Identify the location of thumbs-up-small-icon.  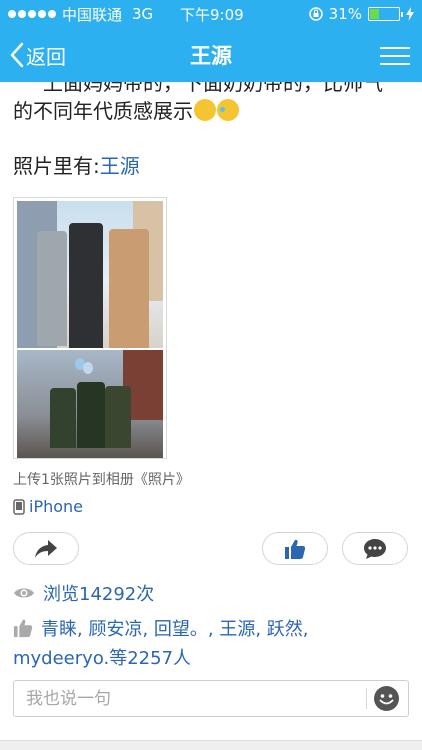
(23, 628).